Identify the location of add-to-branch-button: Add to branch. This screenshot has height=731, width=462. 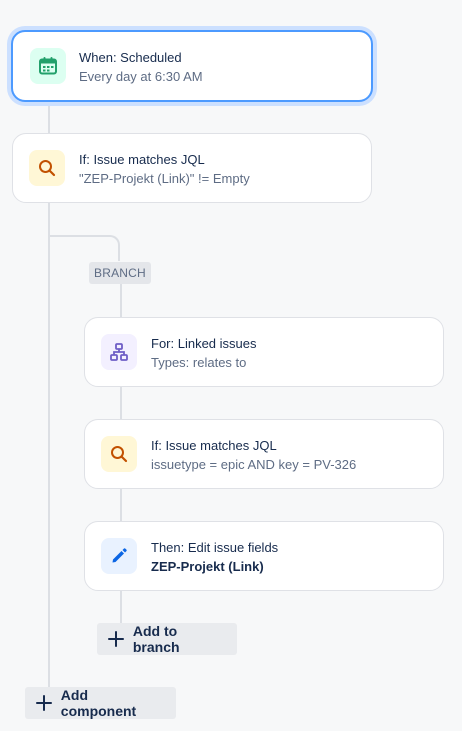
(167, 639).